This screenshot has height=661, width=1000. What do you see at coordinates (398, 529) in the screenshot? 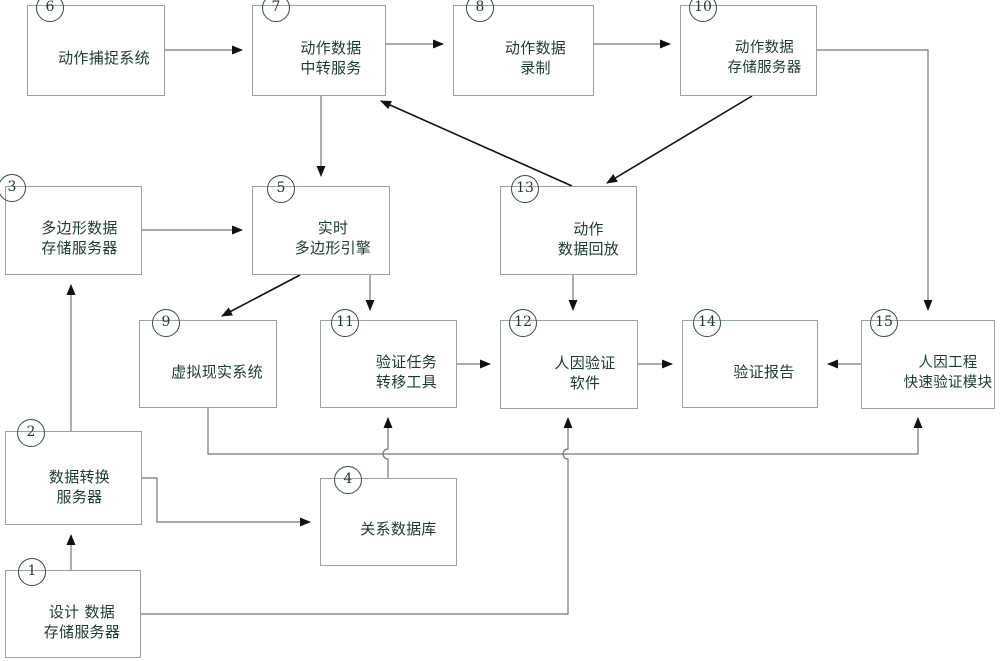
I see `node-4-label: 关系数据库` at bounding box center [398, 529].